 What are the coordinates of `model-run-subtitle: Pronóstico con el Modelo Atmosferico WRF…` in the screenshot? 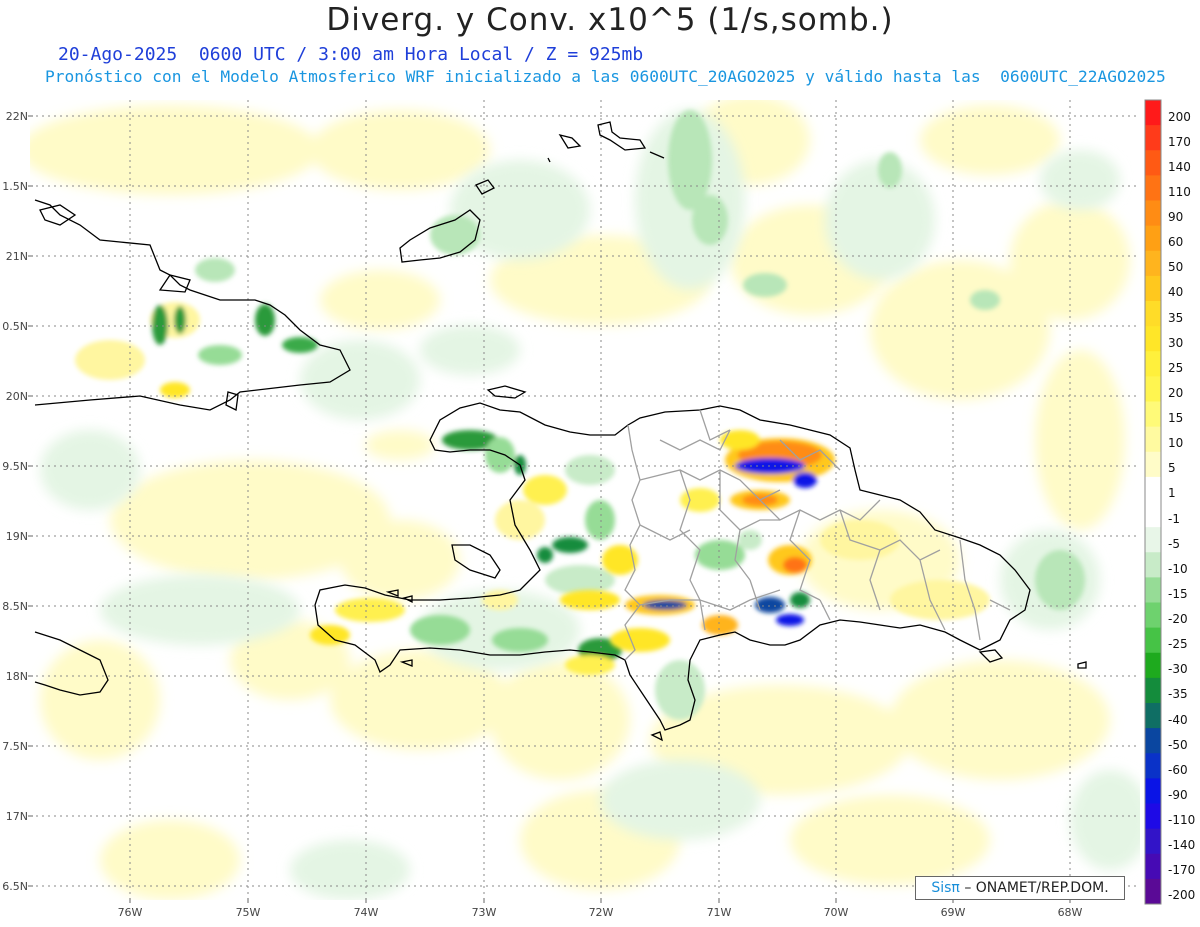 It's located at (605, 76).